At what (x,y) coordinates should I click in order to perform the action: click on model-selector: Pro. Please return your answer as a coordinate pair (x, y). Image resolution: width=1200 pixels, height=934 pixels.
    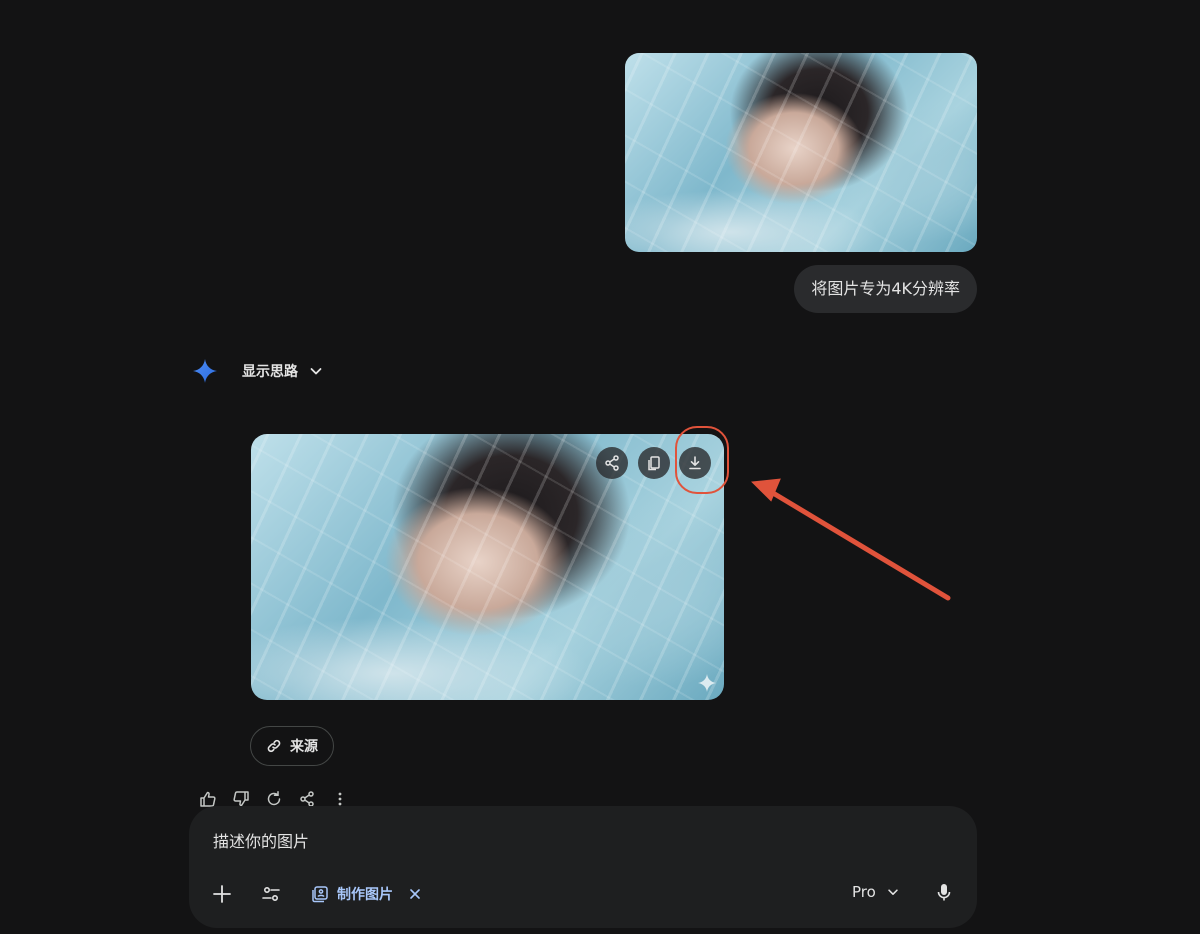
    Looking at the image, I should click on (876, 892).